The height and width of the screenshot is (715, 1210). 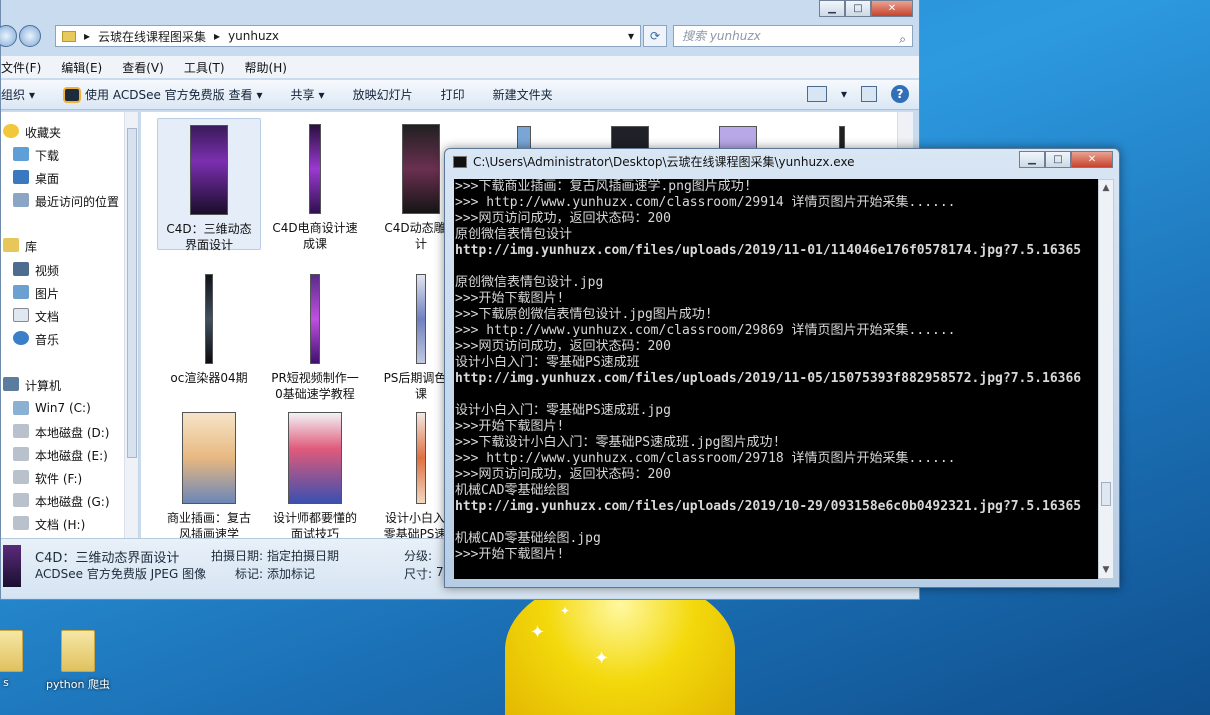 What do you see at coordinates (348, 36) in the screenshot?
I see `address-bar: ▸ 云琥在线课程图采集 ▸ yunhuzx ▾` at bounding box center [348, 36].